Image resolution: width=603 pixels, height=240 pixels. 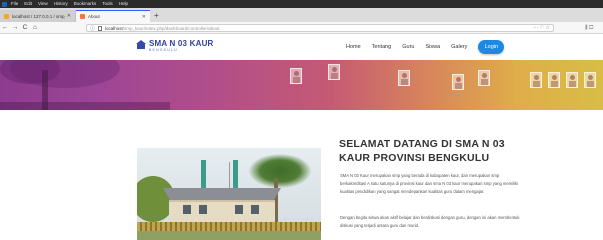 I want to click on toolbar-right-icons: ⫼ ▢, so click(x=589, y=28).